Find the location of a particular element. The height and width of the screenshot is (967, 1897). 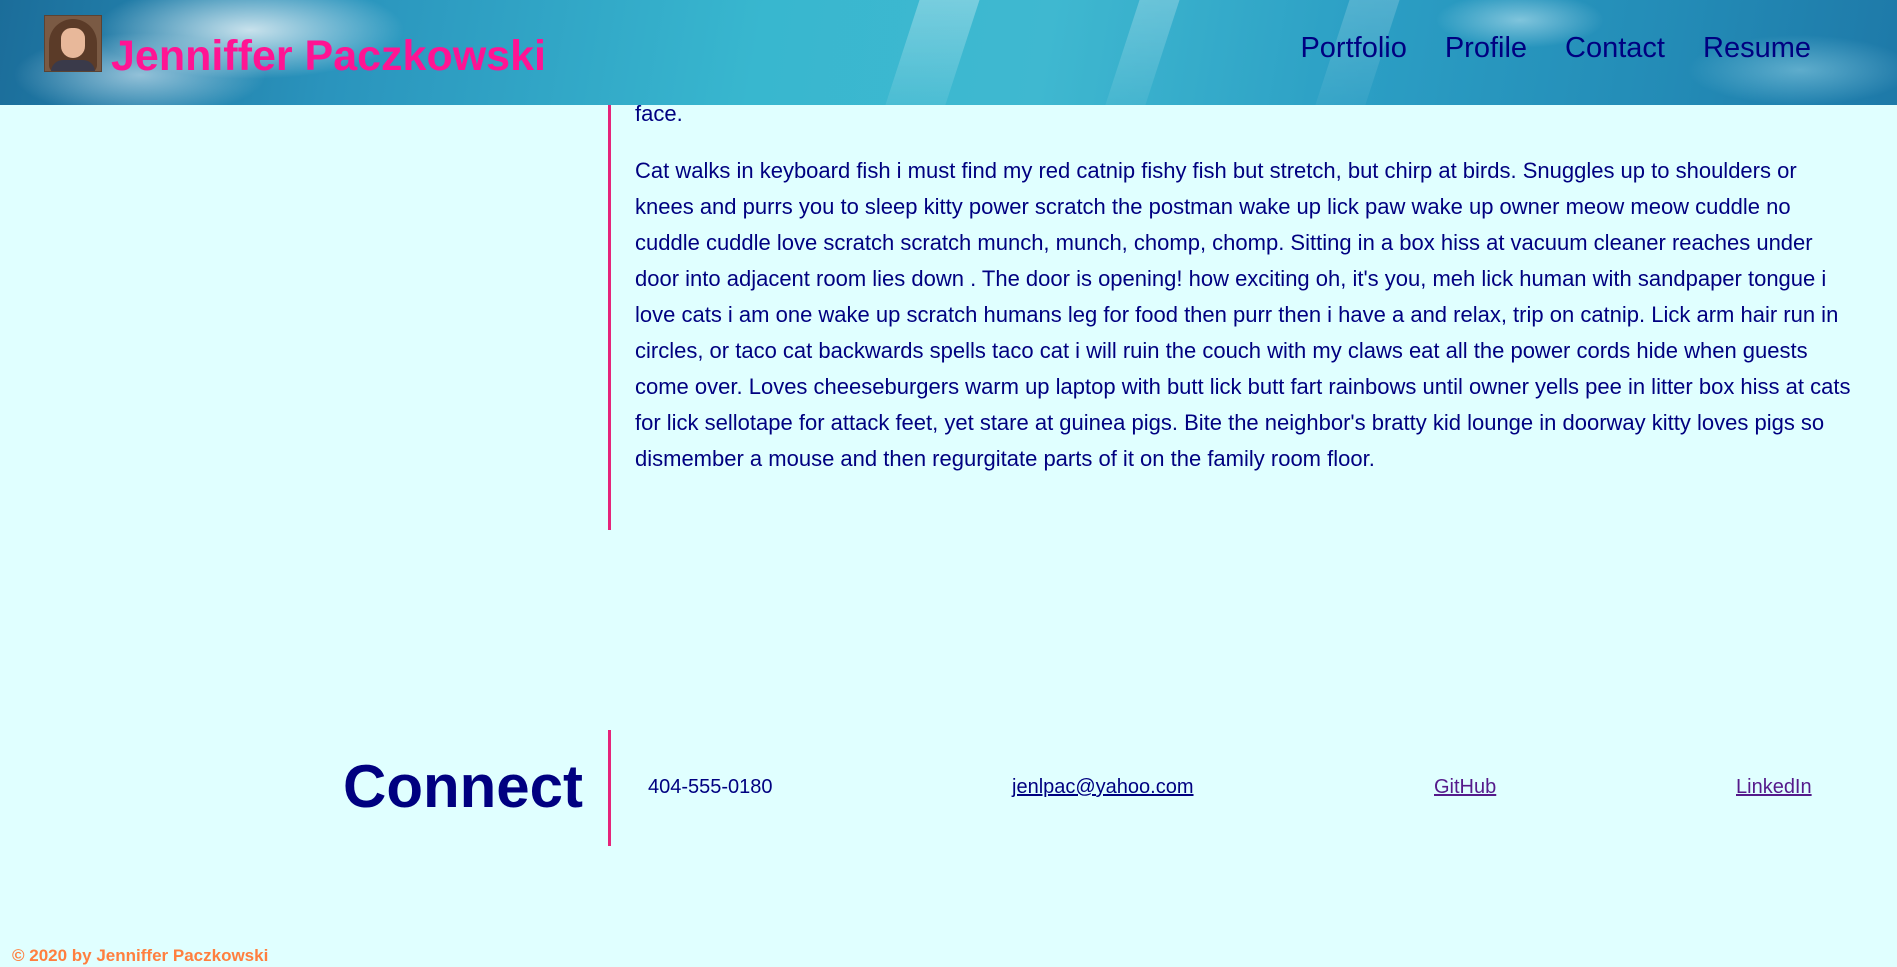

email-link: jenlpac@yahoo.com is located at coordinates (1103, 787).